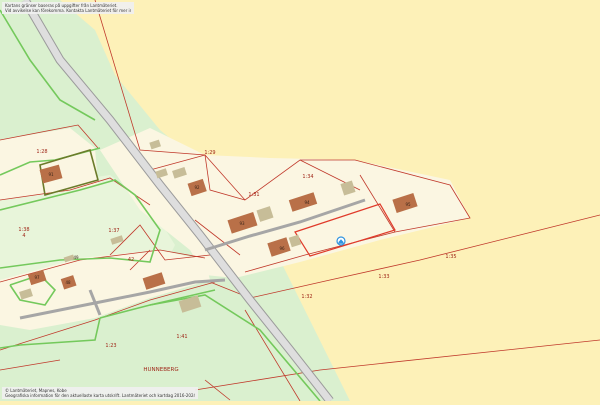 This screenshot has width=600, height=405. I want to click on parcel-label: 4, so click(23, 236).